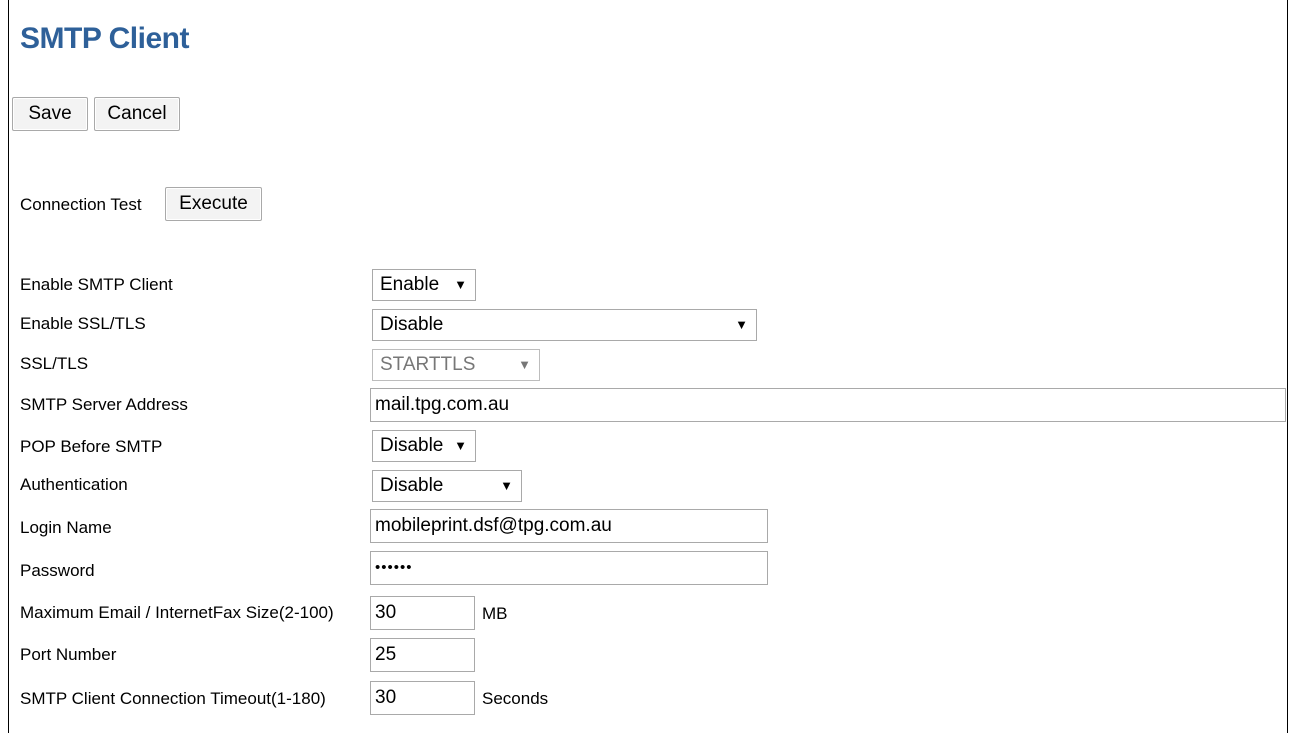  What do you see at coordinates (422, 613) in the screenshot?
I see `max-email-size-input` at bounding box center [422, 613].